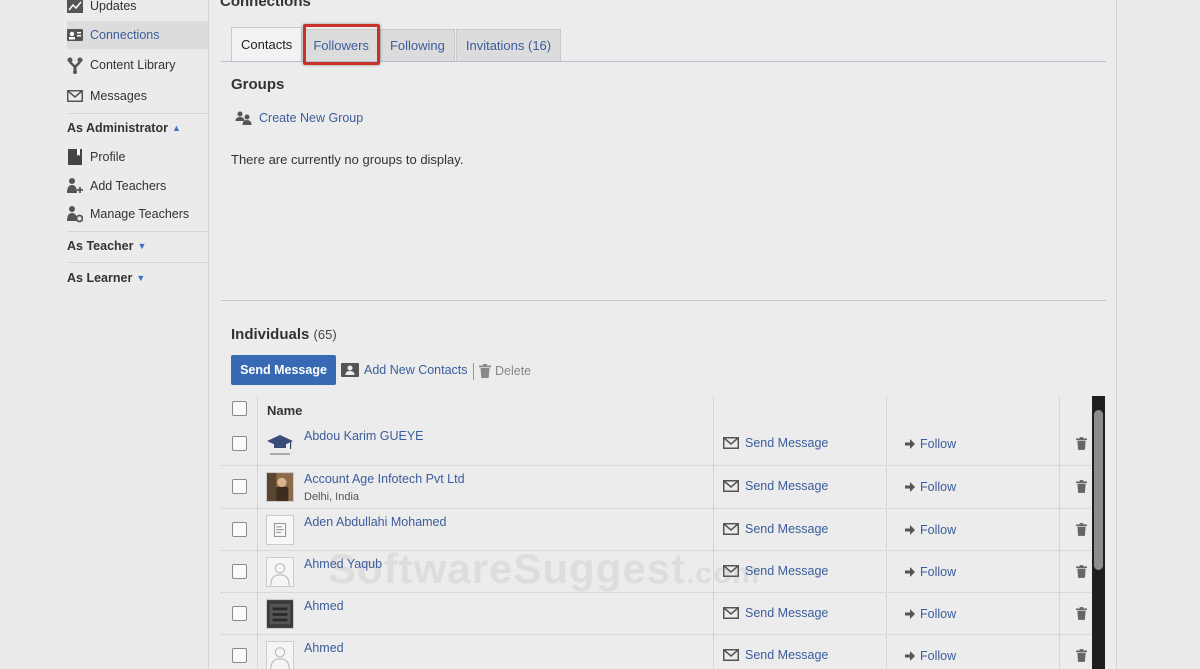 This screenshot has height=669, width=1200. Describe the element at coordinates (137, 186) in the screenshot. I see `sidebar-item-add-teachers: Add Teachers` at that location.